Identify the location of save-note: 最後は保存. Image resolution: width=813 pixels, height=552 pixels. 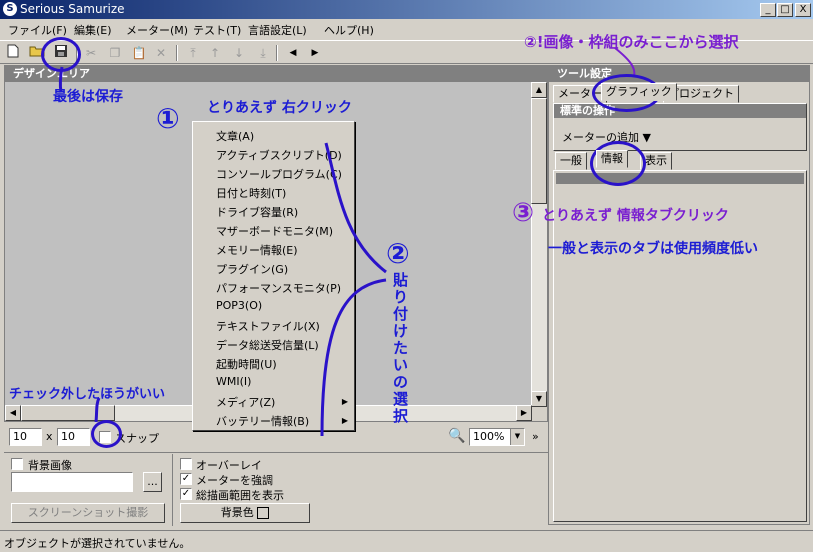
(88, 97).